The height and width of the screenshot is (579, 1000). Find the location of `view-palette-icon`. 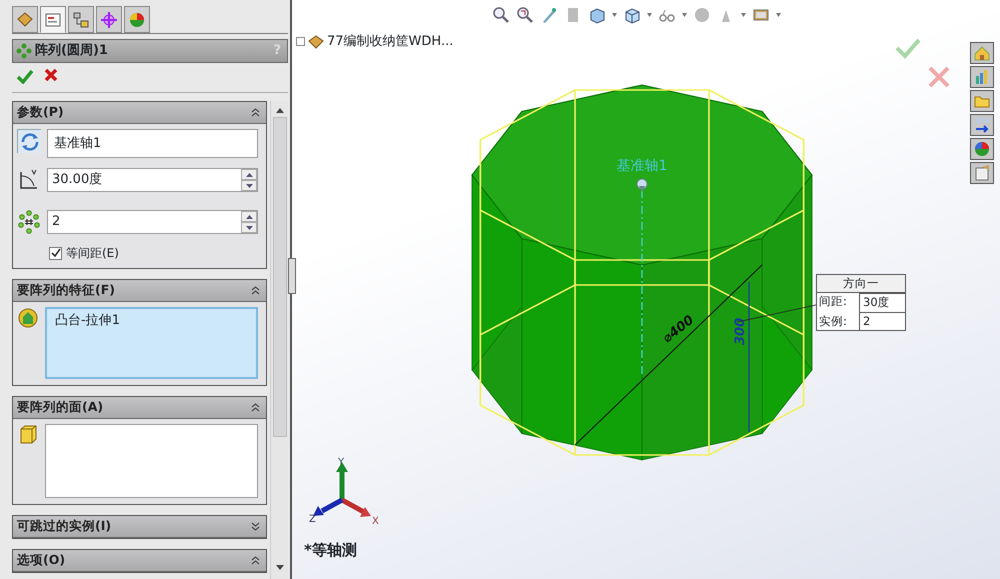

view-palette-icon is located at coordinates (982, 125).